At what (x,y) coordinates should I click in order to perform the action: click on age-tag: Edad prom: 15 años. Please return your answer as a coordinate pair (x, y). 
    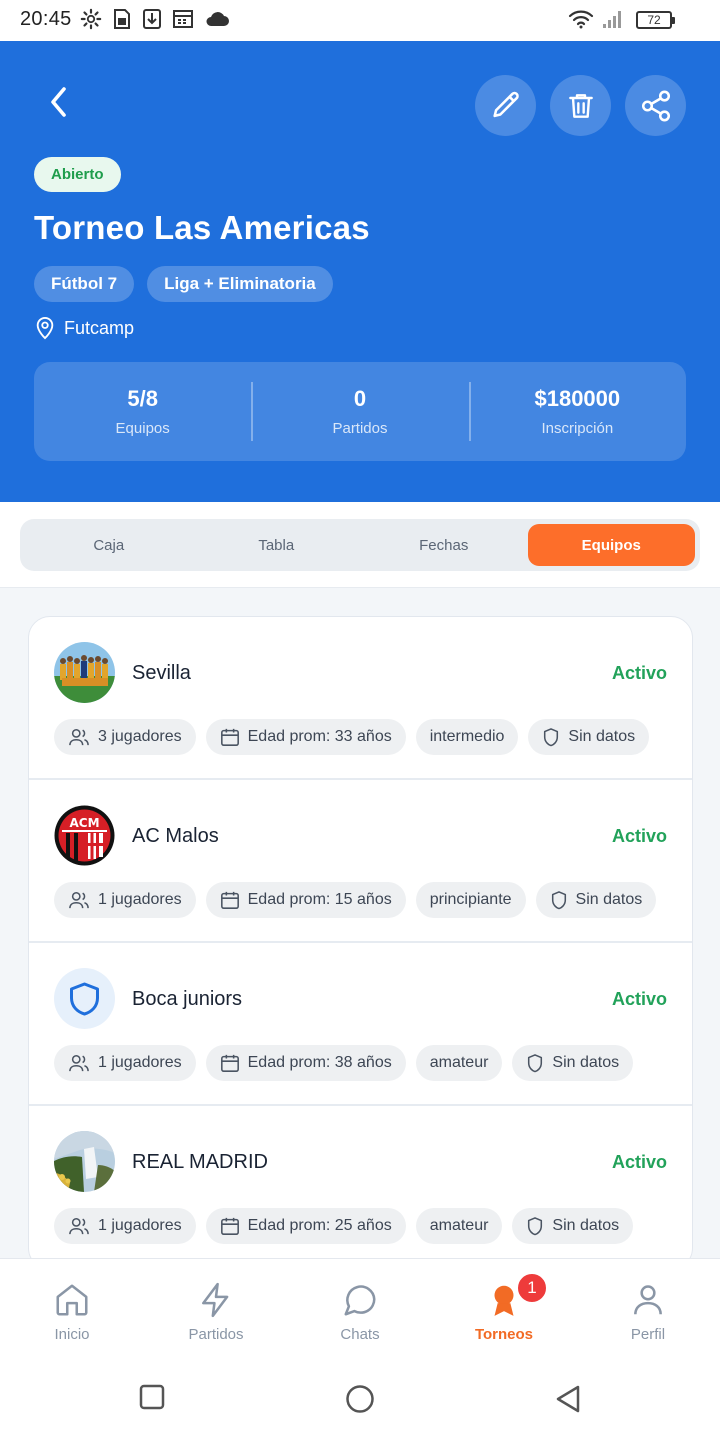
    Looking at the image, I should click on (305, 900).